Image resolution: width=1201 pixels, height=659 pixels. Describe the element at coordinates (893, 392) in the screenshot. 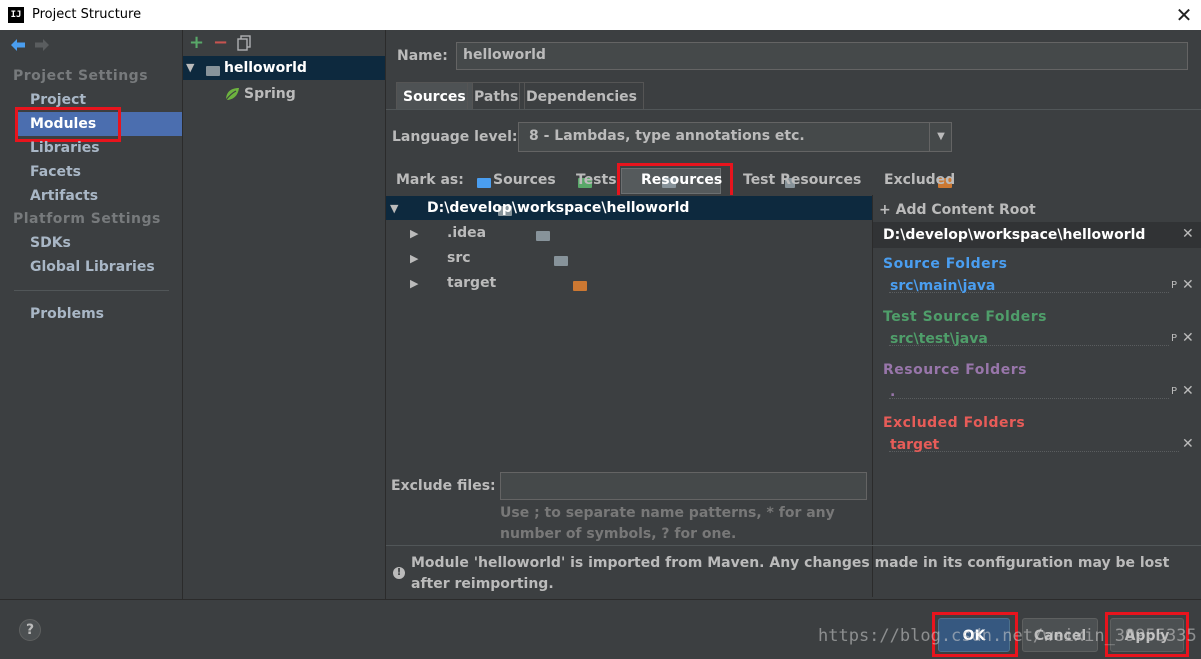

I see `resource-folder-path: .` at that location.